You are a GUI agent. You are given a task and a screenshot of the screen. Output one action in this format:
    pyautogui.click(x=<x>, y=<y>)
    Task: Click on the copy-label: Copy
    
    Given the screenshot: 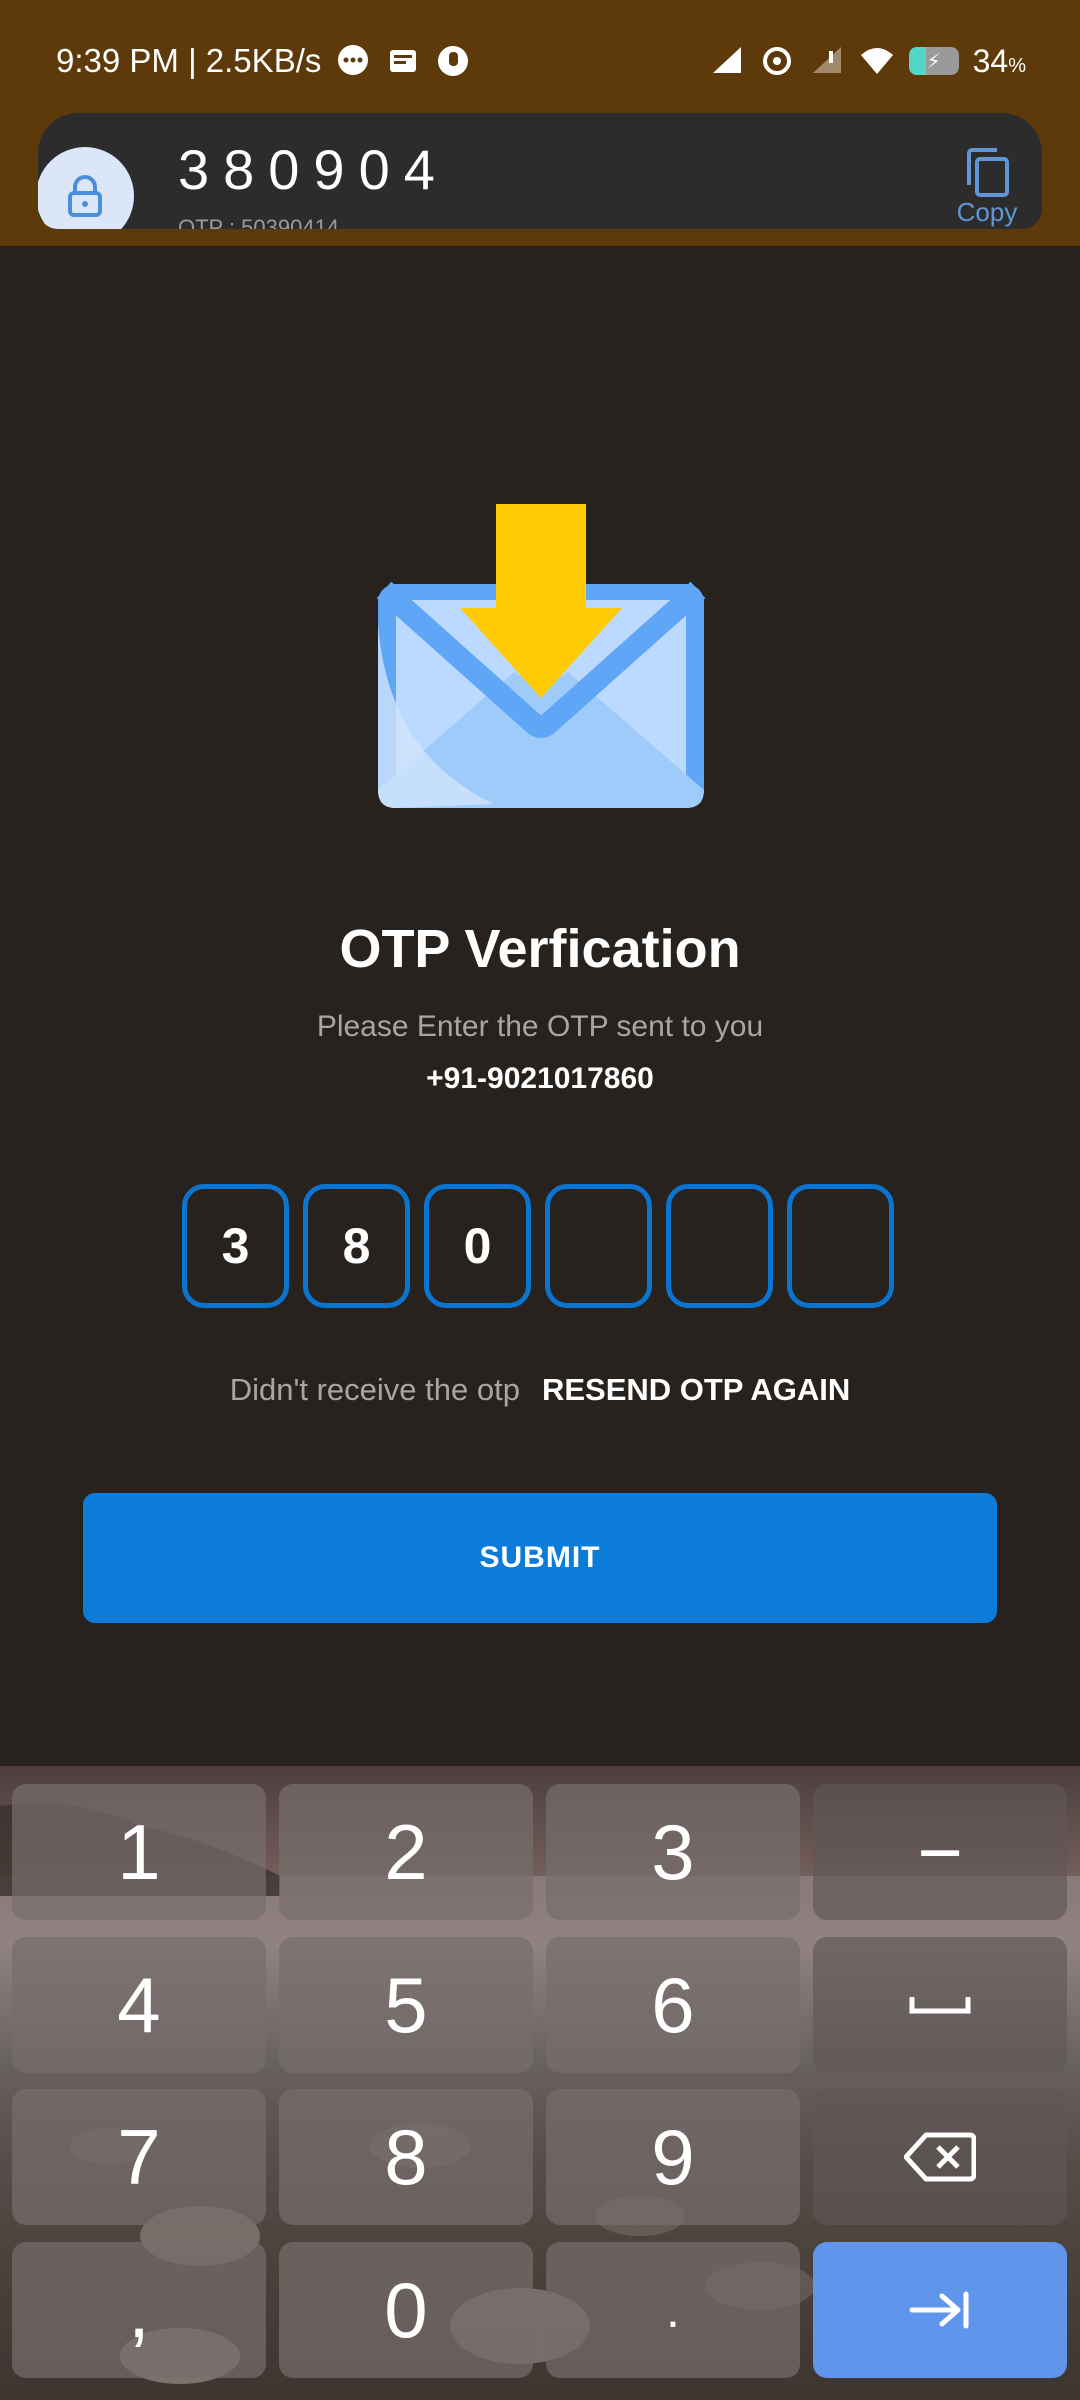 What is the action you would take?
    pyautogui.click(x=987, y=212)
    